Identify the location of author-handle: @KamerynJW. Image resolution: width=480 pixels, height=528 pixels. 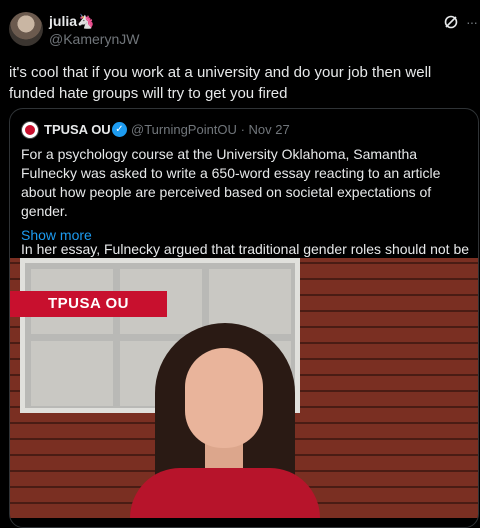
(94, 39).